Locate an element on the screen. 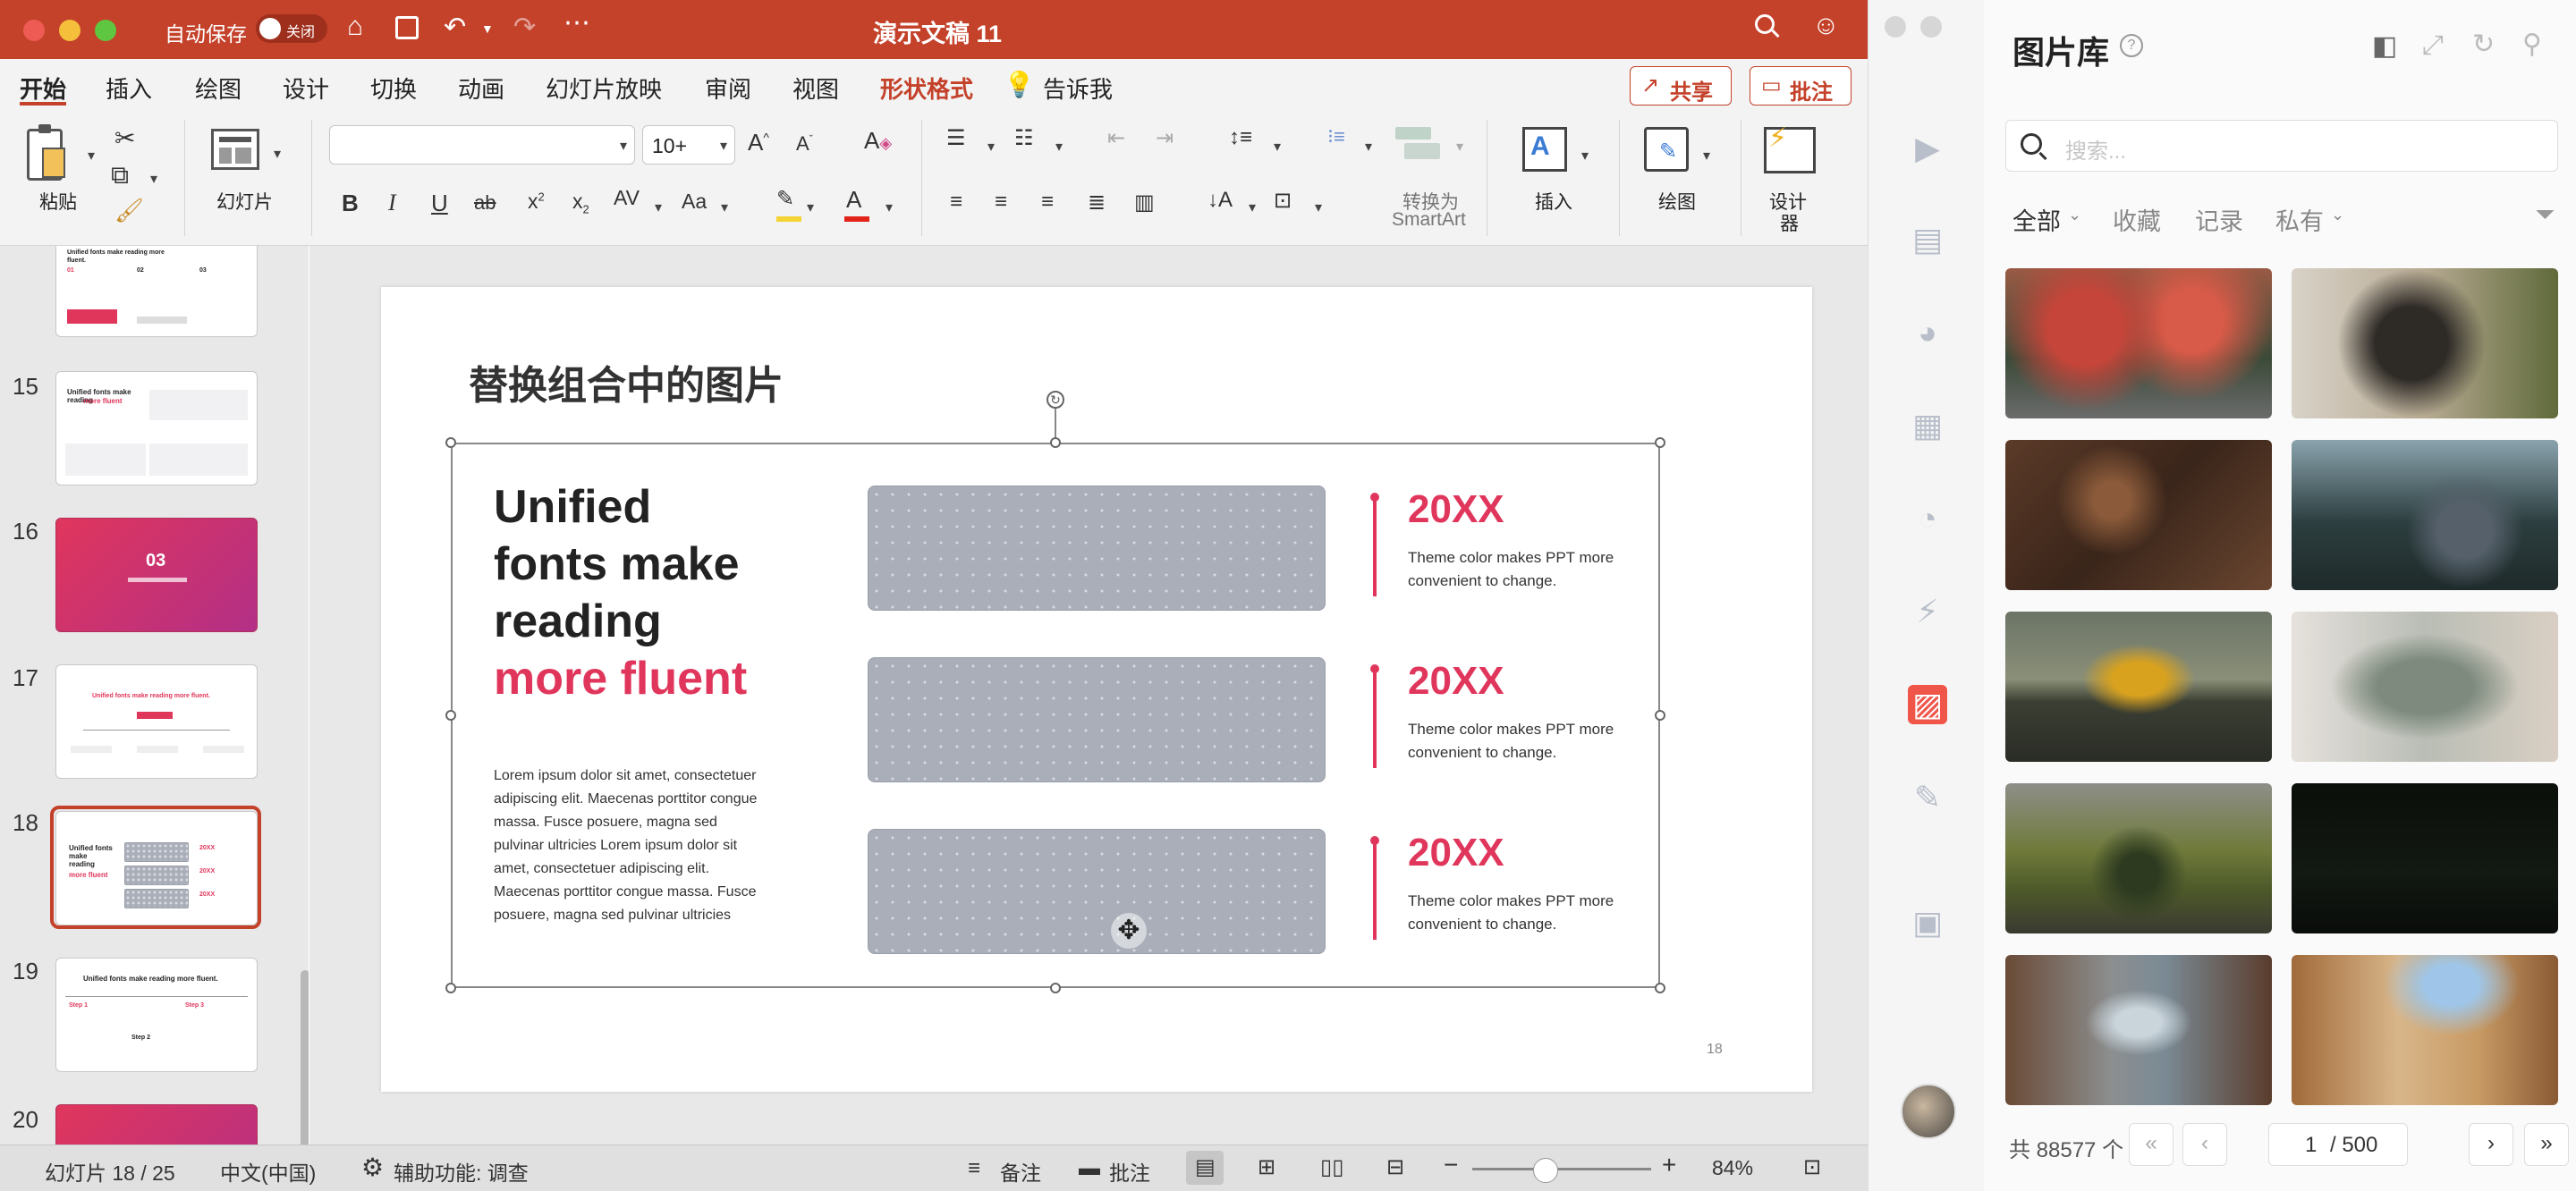  filter-history: 记录 is located at coordinates (2219, 219).